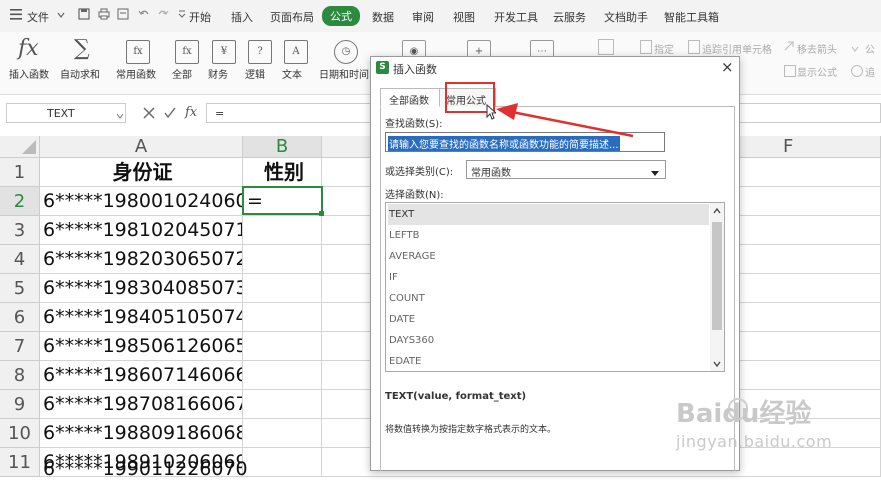  What do you see at coordinates (20, 172) in the screenshot?
I see `row-header: 1` at bounding box center [20, 172].